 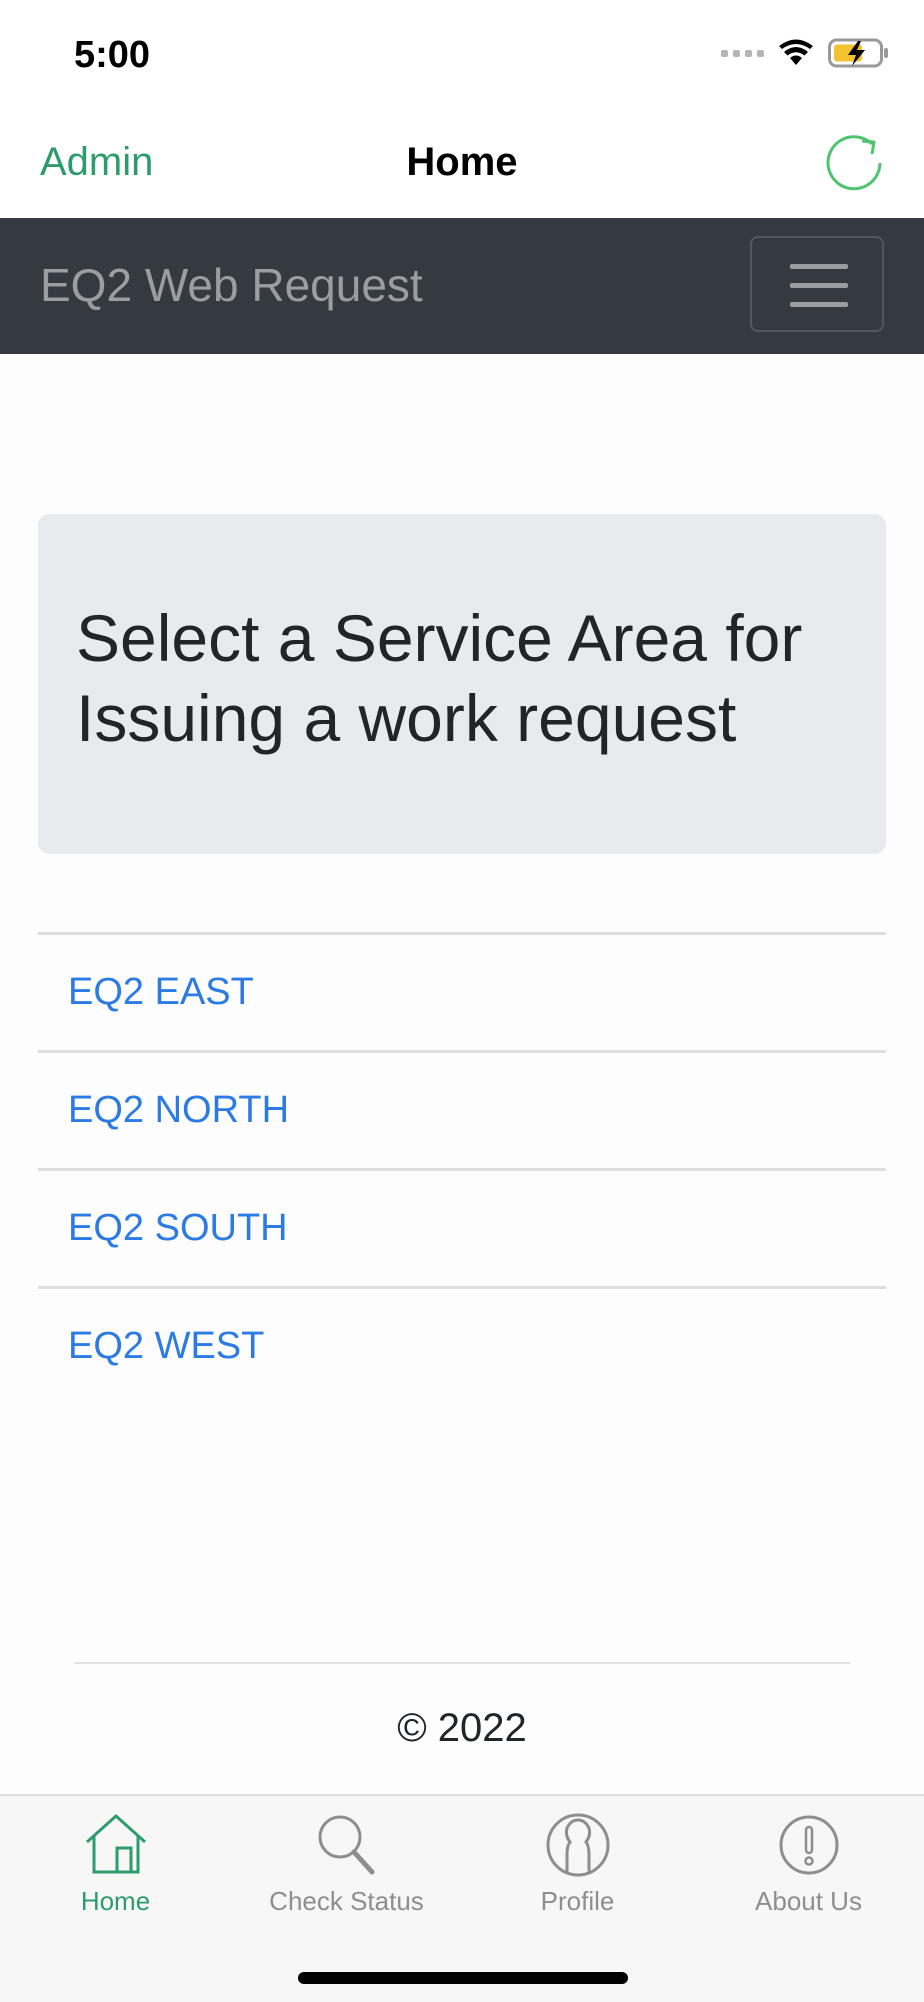 What do you see at coordinates (796, 52) in the screenshot?
I see `wifi-icon` at bounding box center [796, 52].